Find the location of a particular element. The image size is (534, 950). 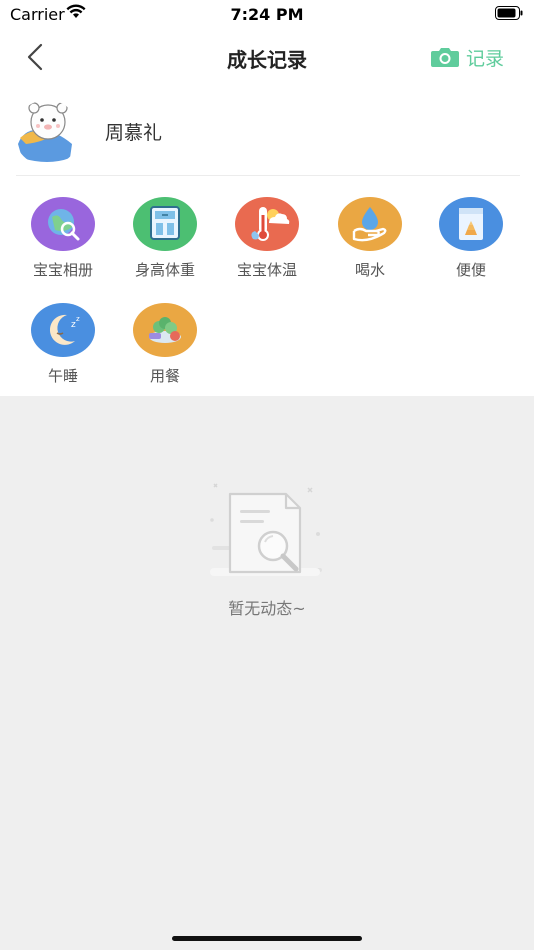

child-name: 周慕礼 is located at coordinates (134, 133).